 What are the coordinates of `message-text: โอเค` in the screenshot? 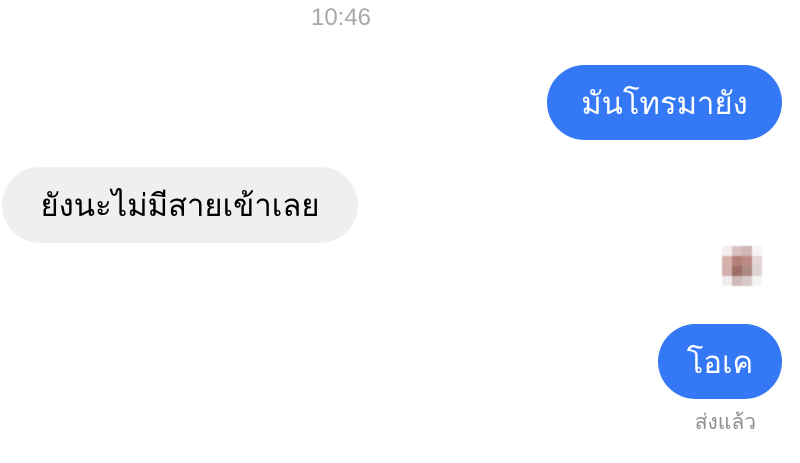 It's located at (720, 362).